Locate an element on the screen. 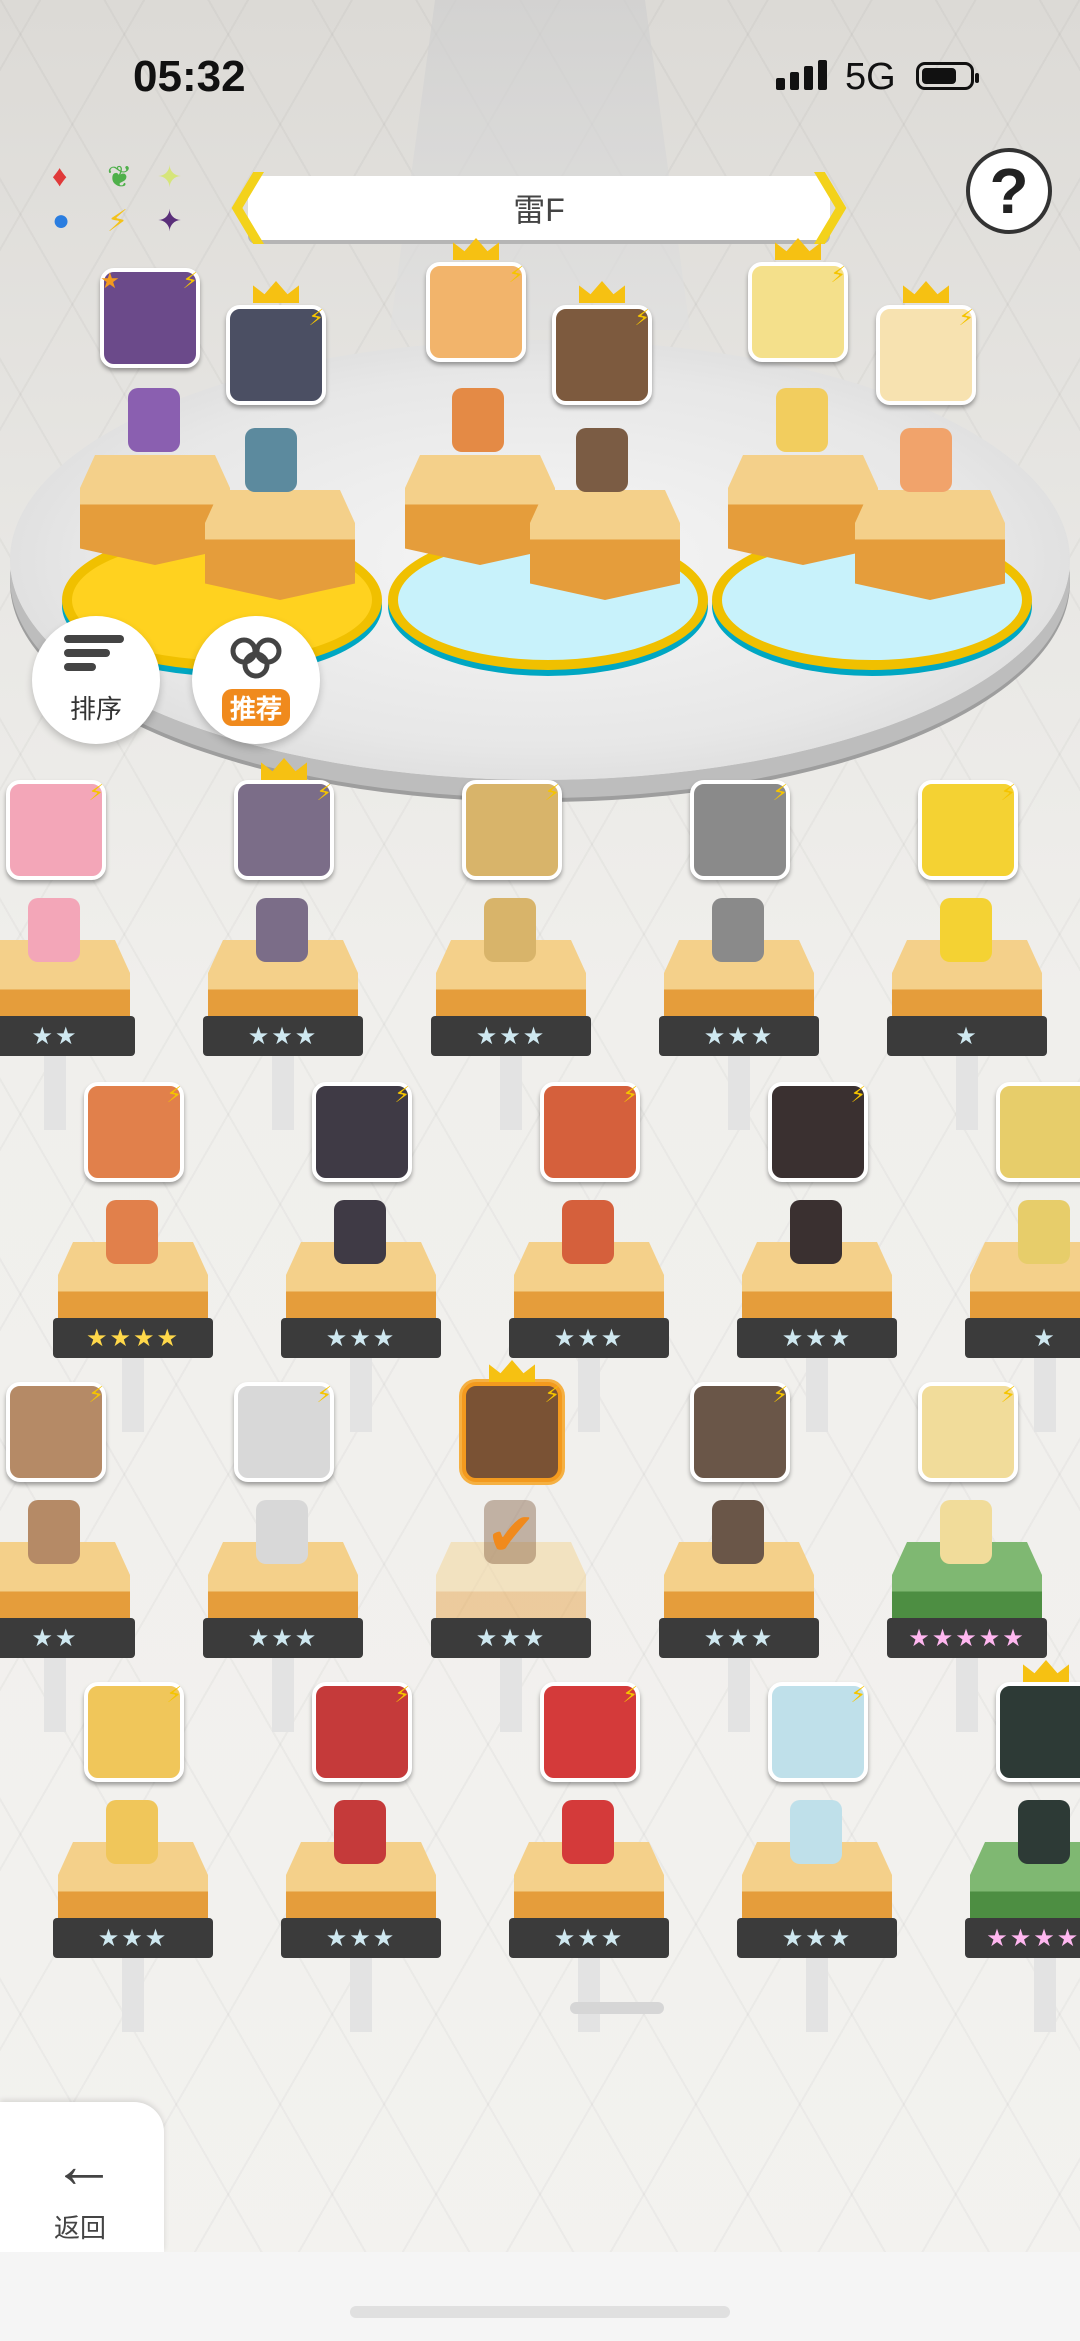 The width and height of the screenshot is (1080, 2341). status-bar: 05:32 5G is located at coordinates (540, 80).